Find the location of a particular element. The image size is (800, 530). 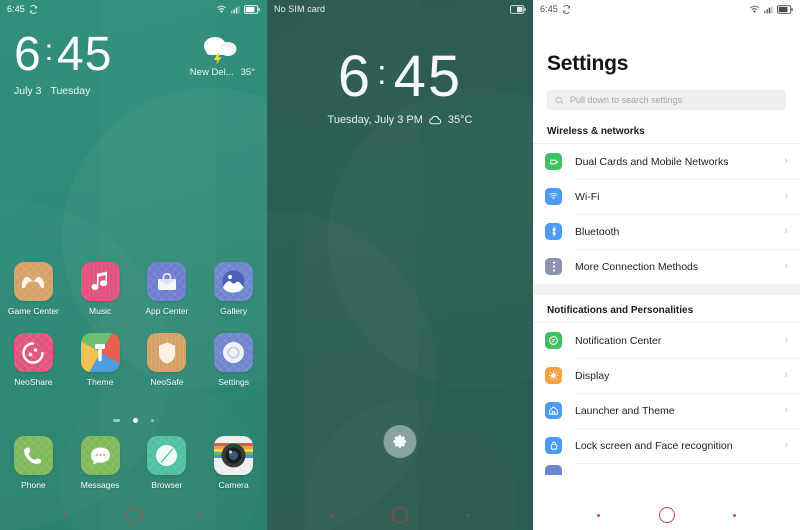

lock-status-bar: No SIM card is located at coordinates (400, 9).